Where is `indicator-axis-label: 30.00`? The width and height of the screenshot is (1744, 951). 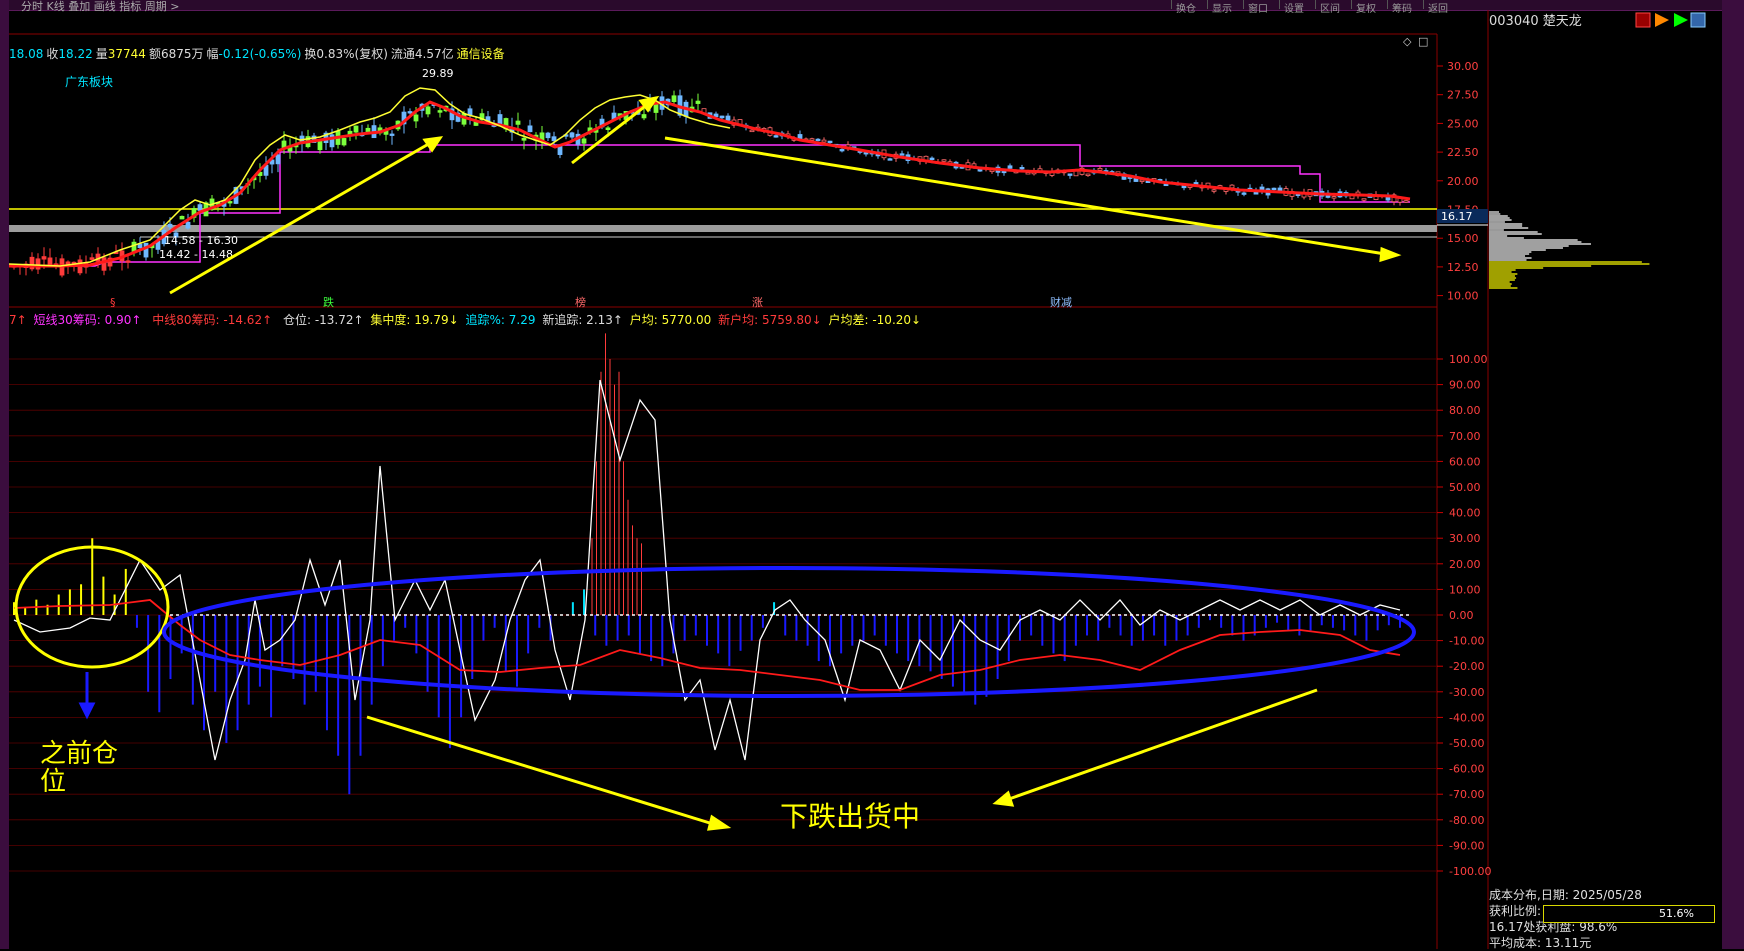 indicator-axis-label: 30.00 is located at coordinates (1465, 538).